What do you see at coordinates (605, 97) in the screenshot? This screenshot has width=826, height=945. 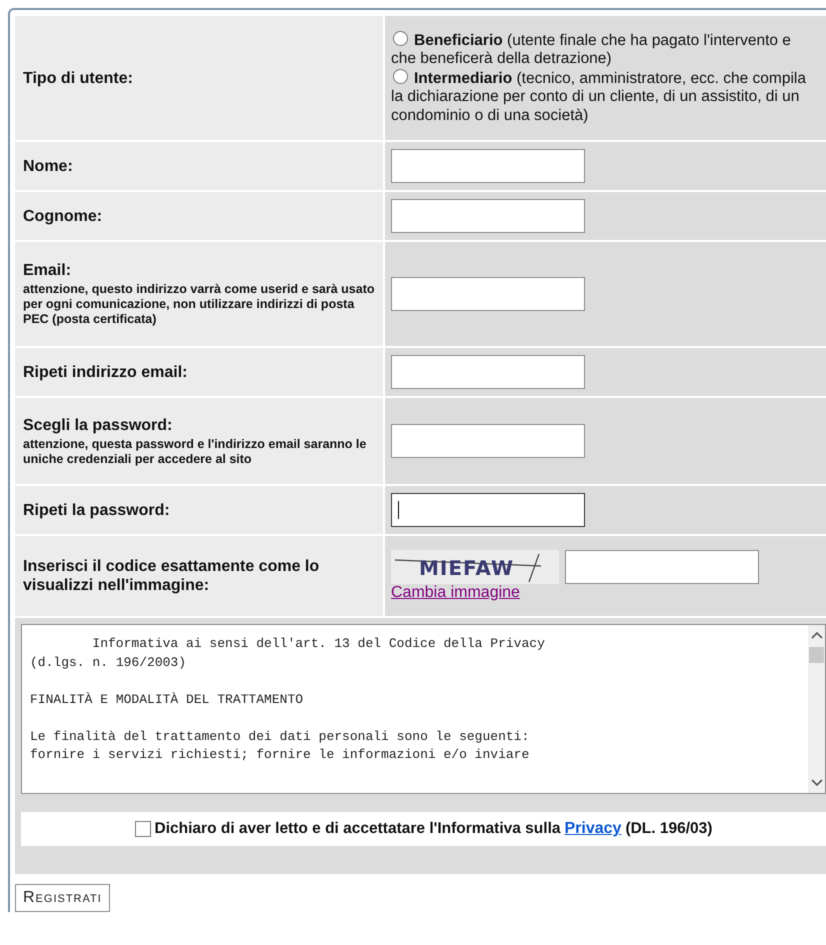 I see `radio-option: Intermediario (tecnico, amministratore, ecc. che compila la dichiarazione per conto di un cliente, di un assistito, di un condominio o di una società)` at bounding box center [605, 97].